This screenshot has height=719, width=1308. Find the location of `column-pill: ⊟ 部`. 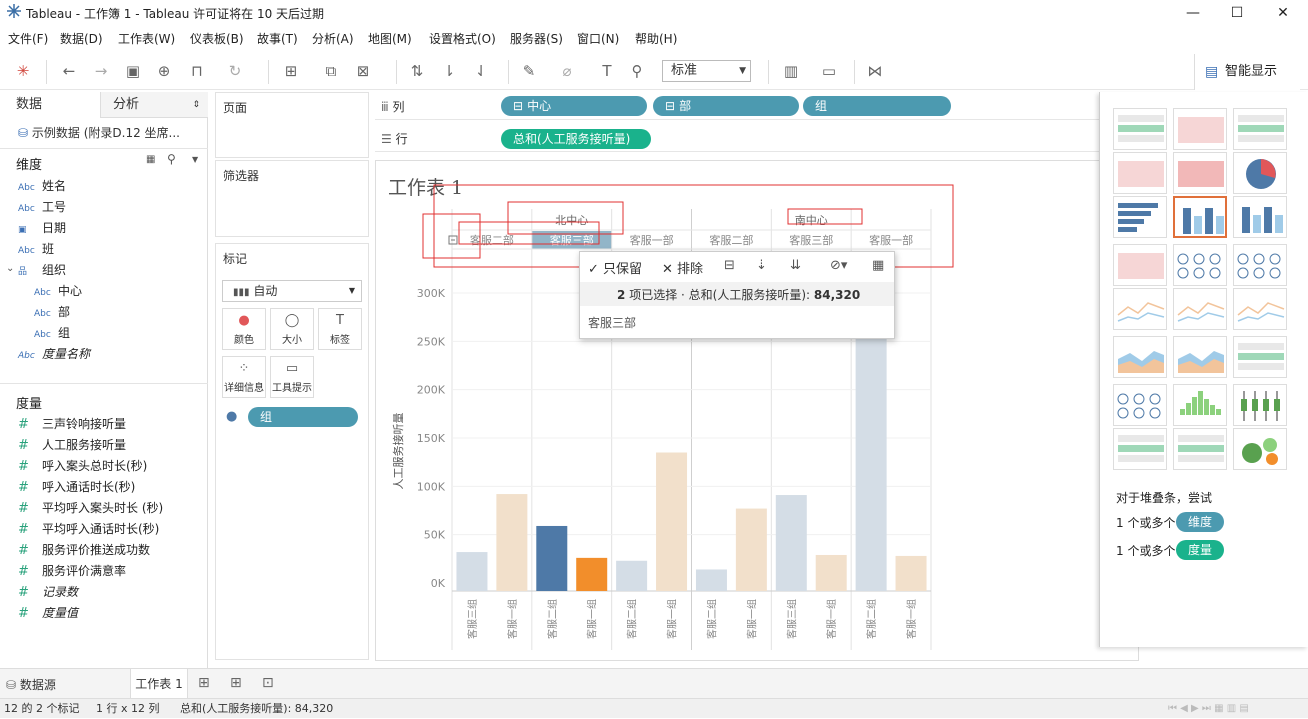

column-pill: ⊟ 部 is located at coordinates (726, 106).